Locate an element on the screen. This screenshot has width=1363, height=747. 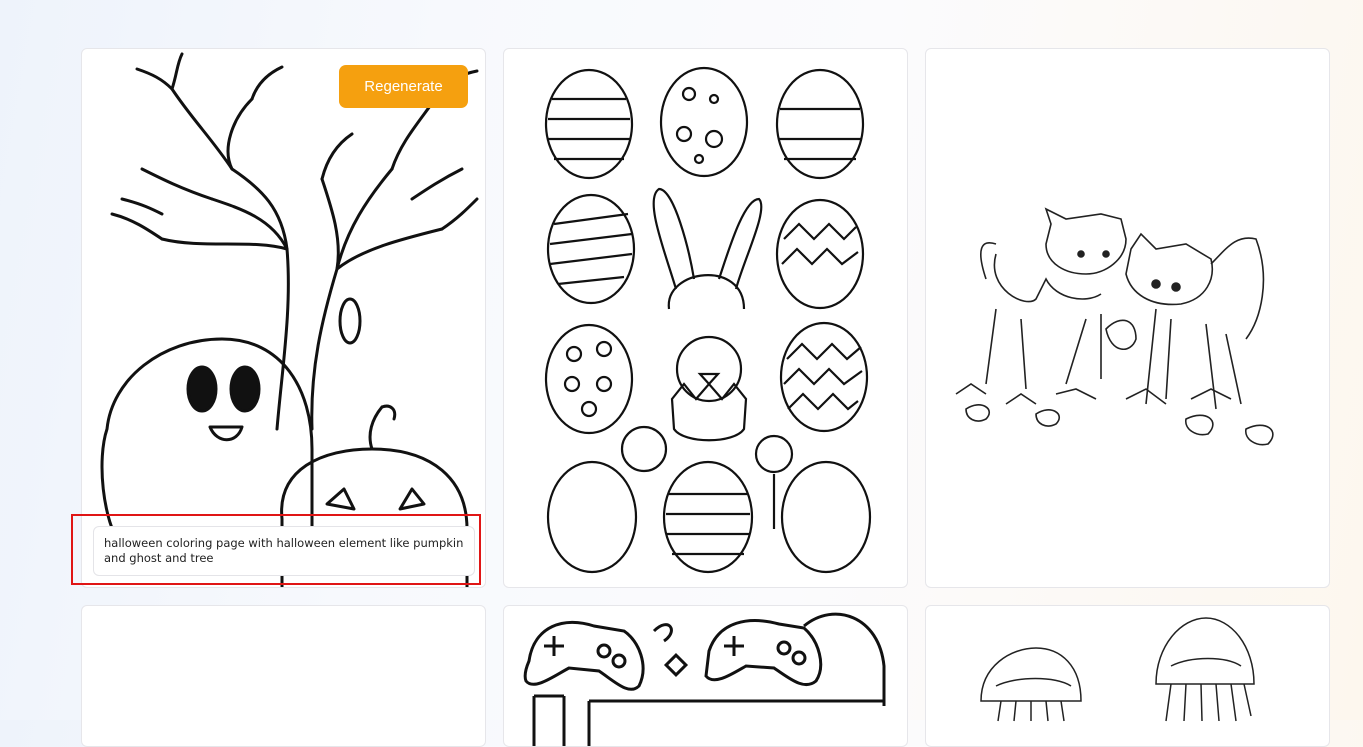
gallery-card-blank is located at coordinates (283, 676).